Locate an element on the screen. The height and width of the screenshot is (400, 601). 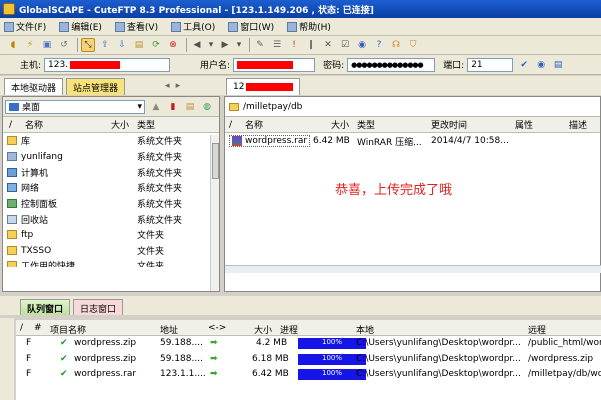
col-attributes: 属性 is located at coordinates (524, 124).